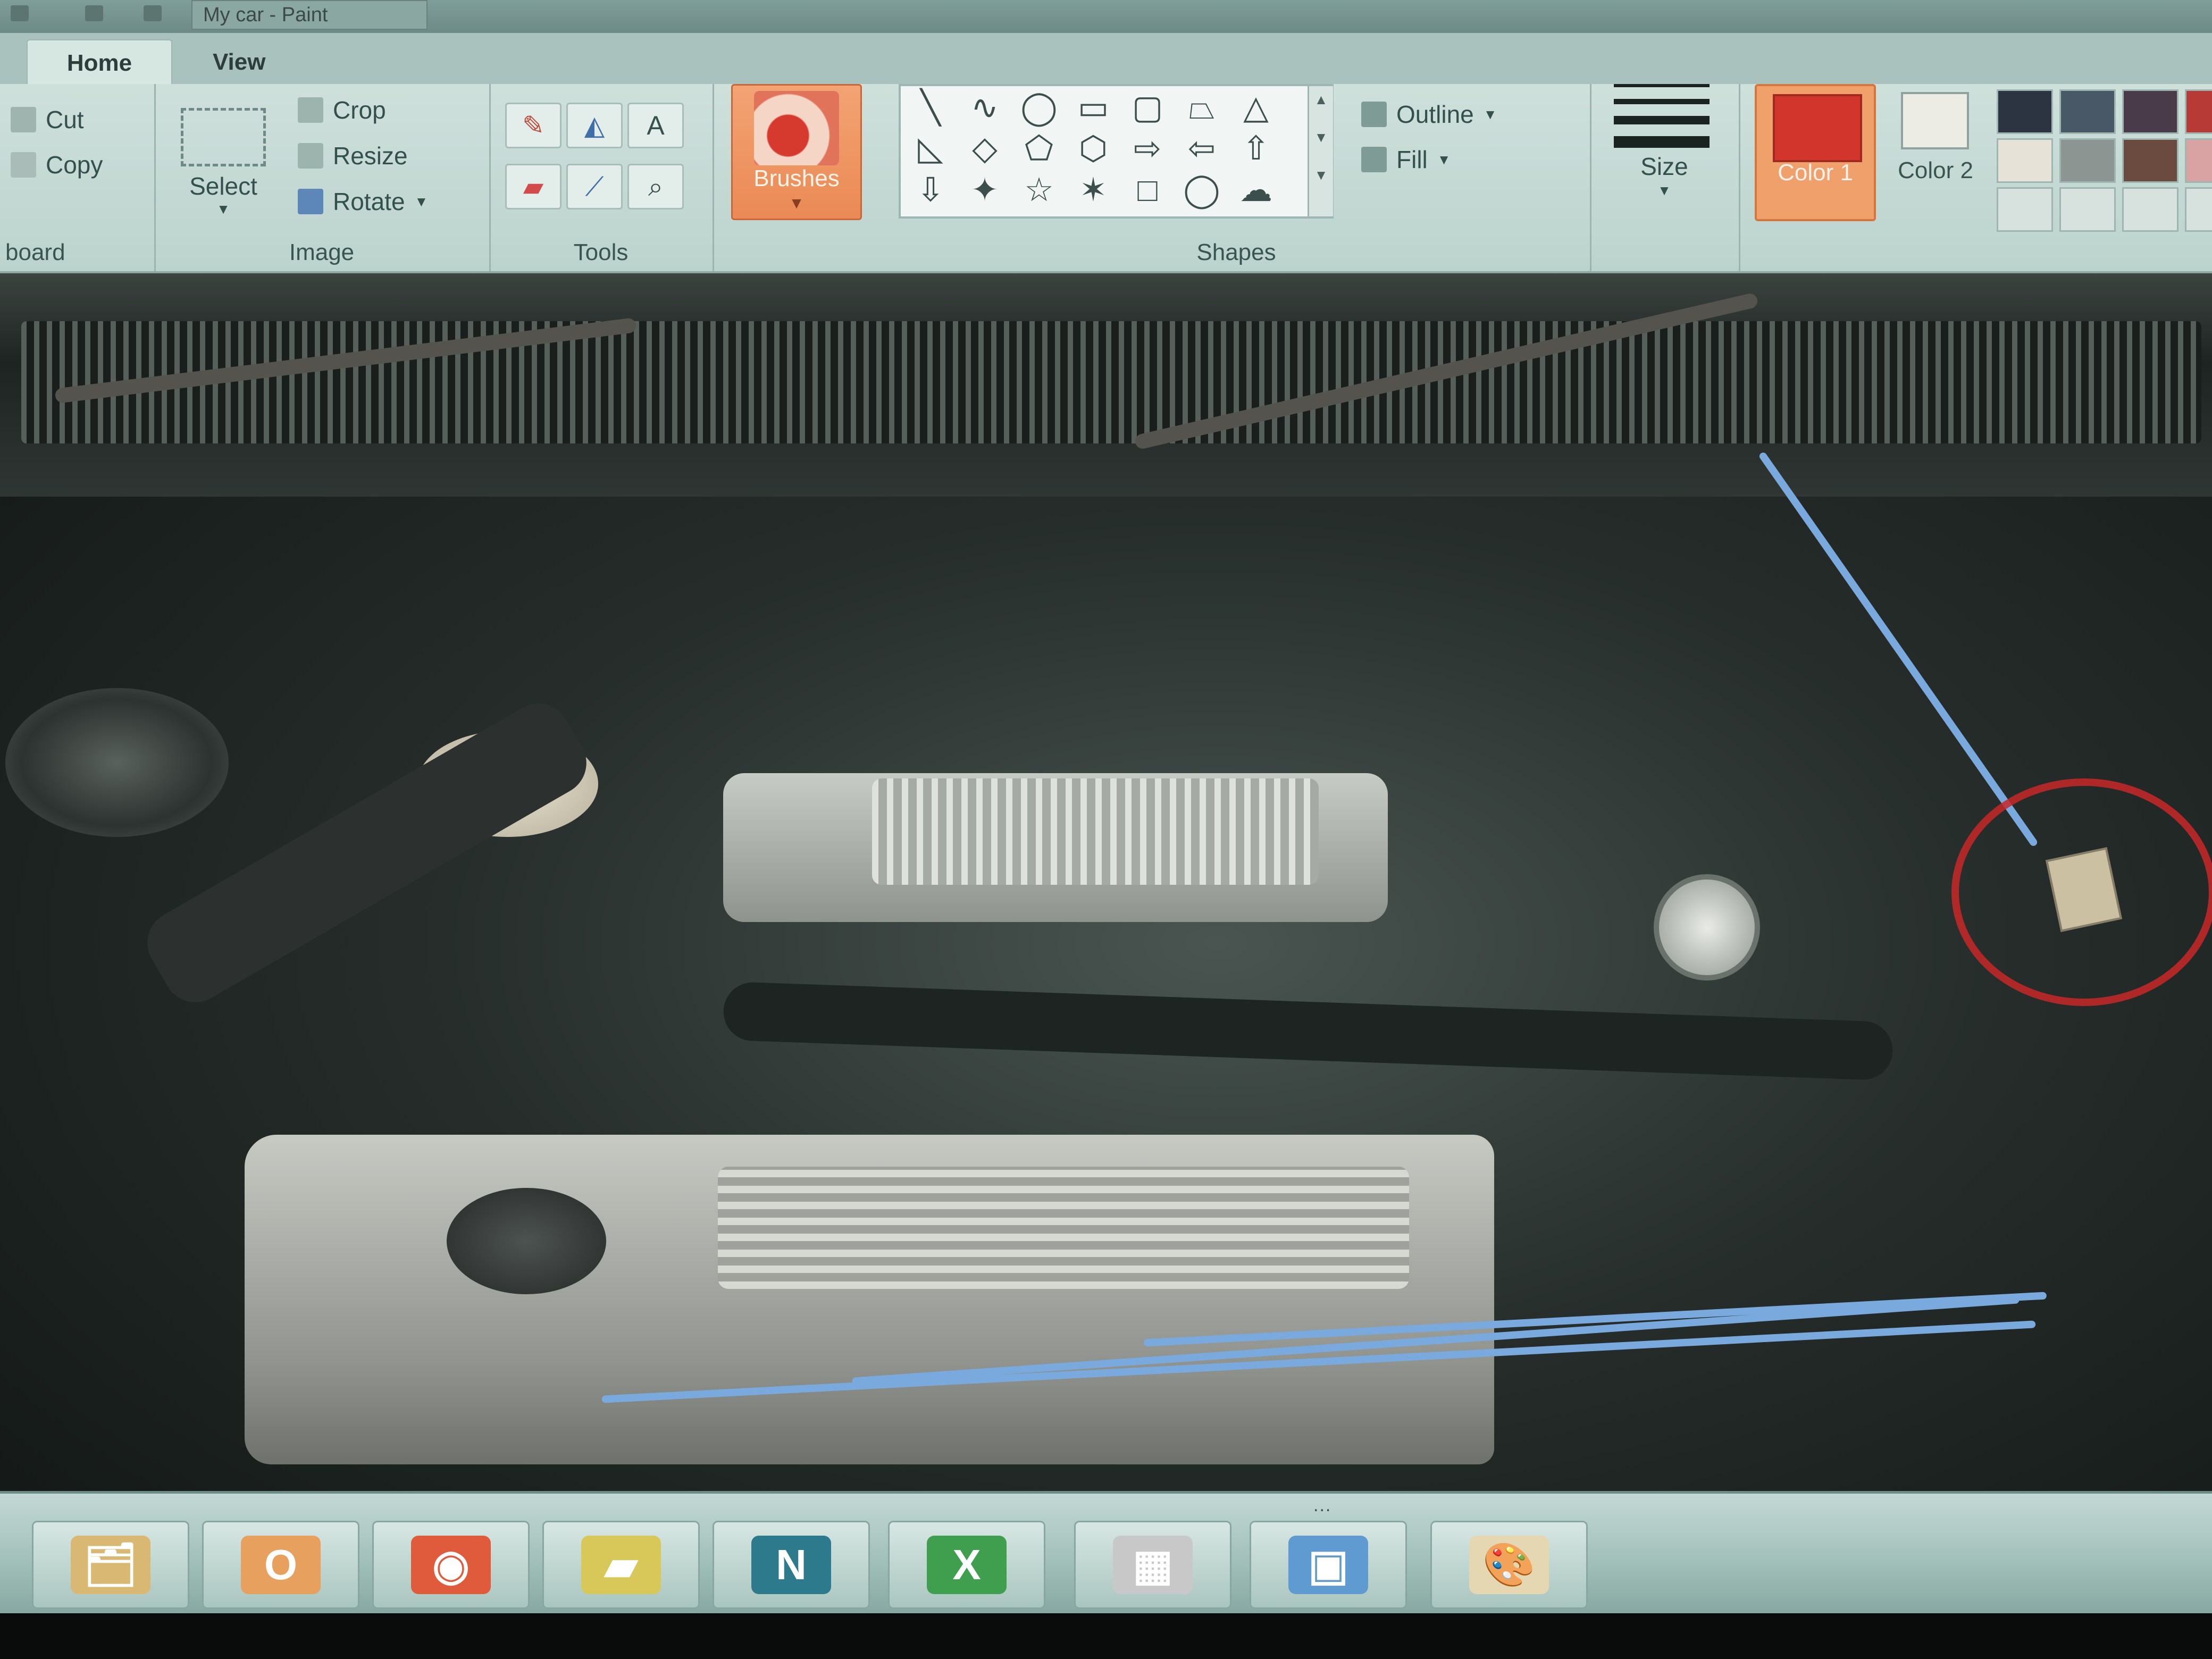  I want to click on file-explorer-icon: 🗂, so click(110, 1565).